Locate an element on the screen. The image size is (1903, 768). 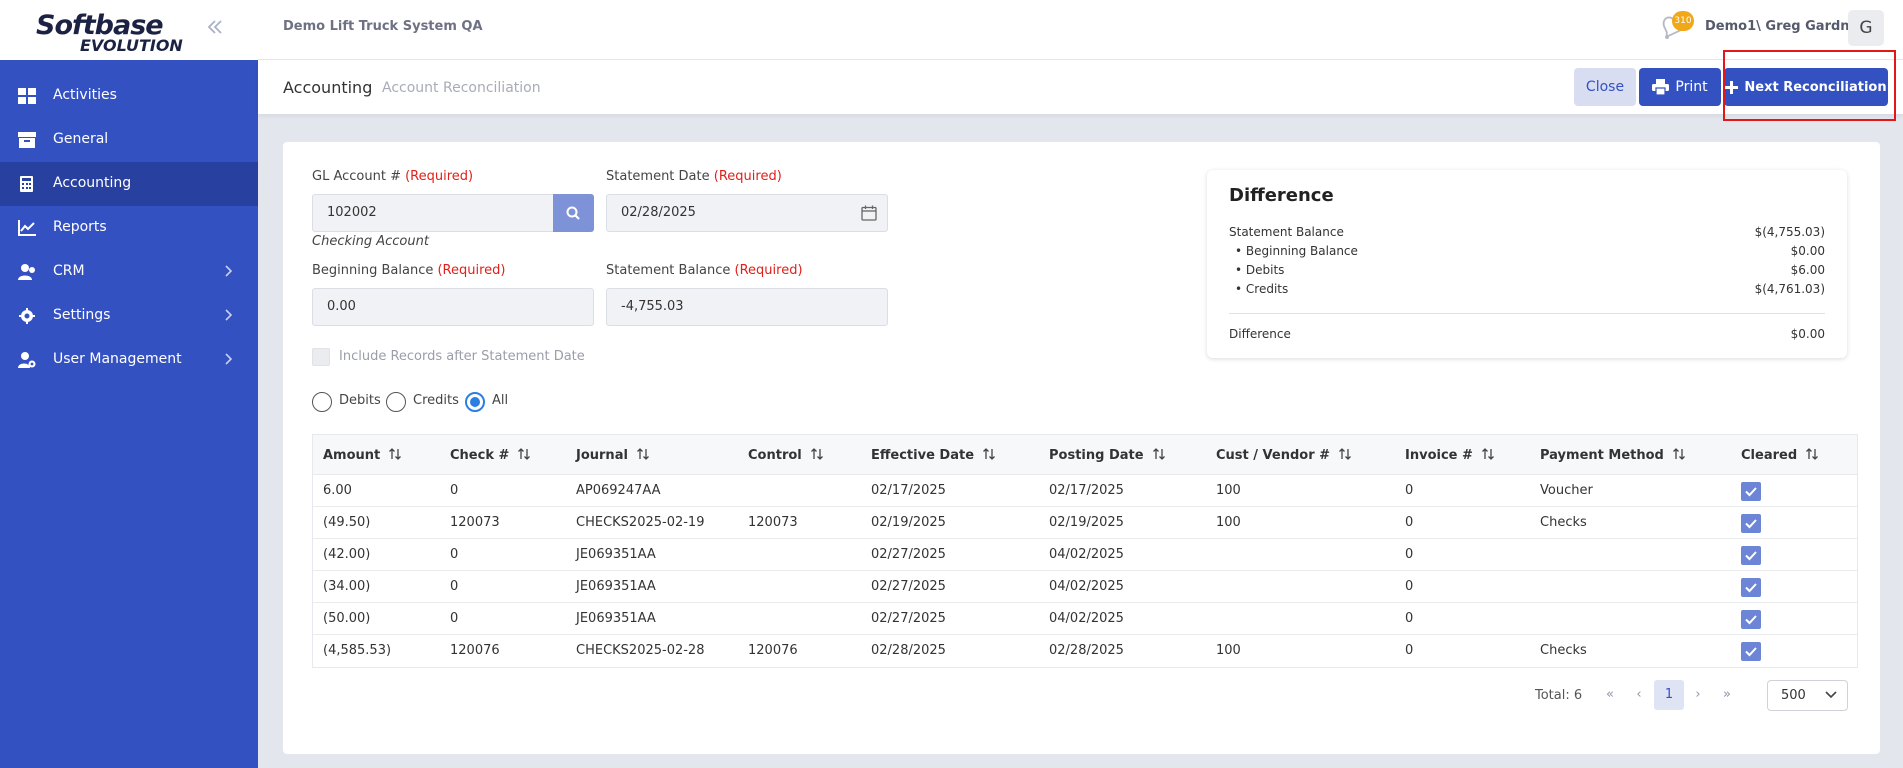
cell-posting-date: 02/19/2025 is located at coordinates (1086, 522).